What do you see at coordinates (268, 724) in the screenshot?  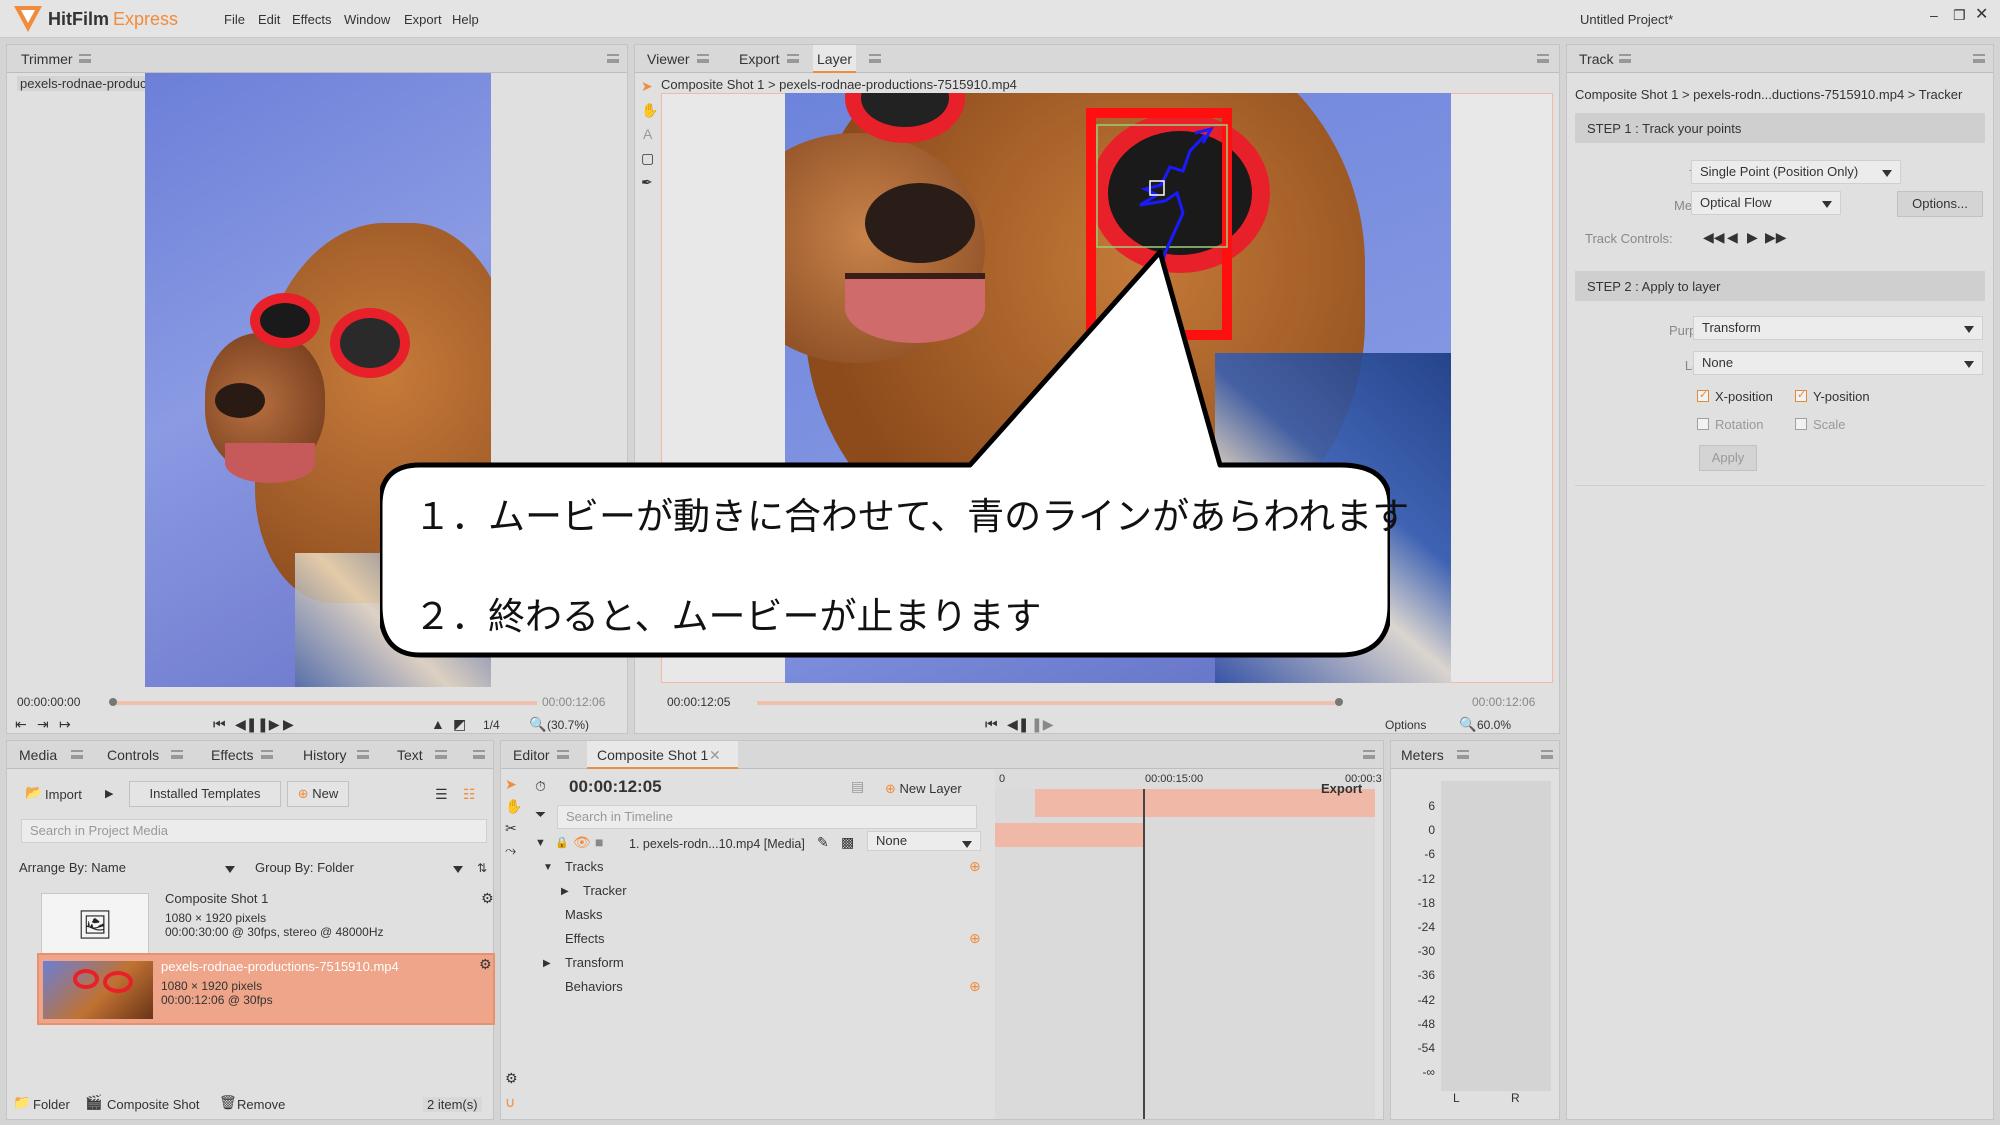 I see `step-forward-icon: ❚▶` at bounding box center [268, 724].